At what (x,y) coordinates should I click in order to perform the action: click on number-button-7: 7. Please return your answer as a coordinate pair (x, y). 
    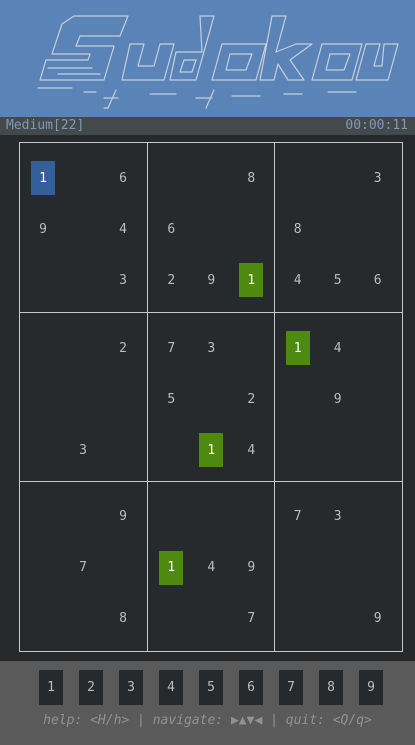
    Looking at the image, I should click on (291, 687).